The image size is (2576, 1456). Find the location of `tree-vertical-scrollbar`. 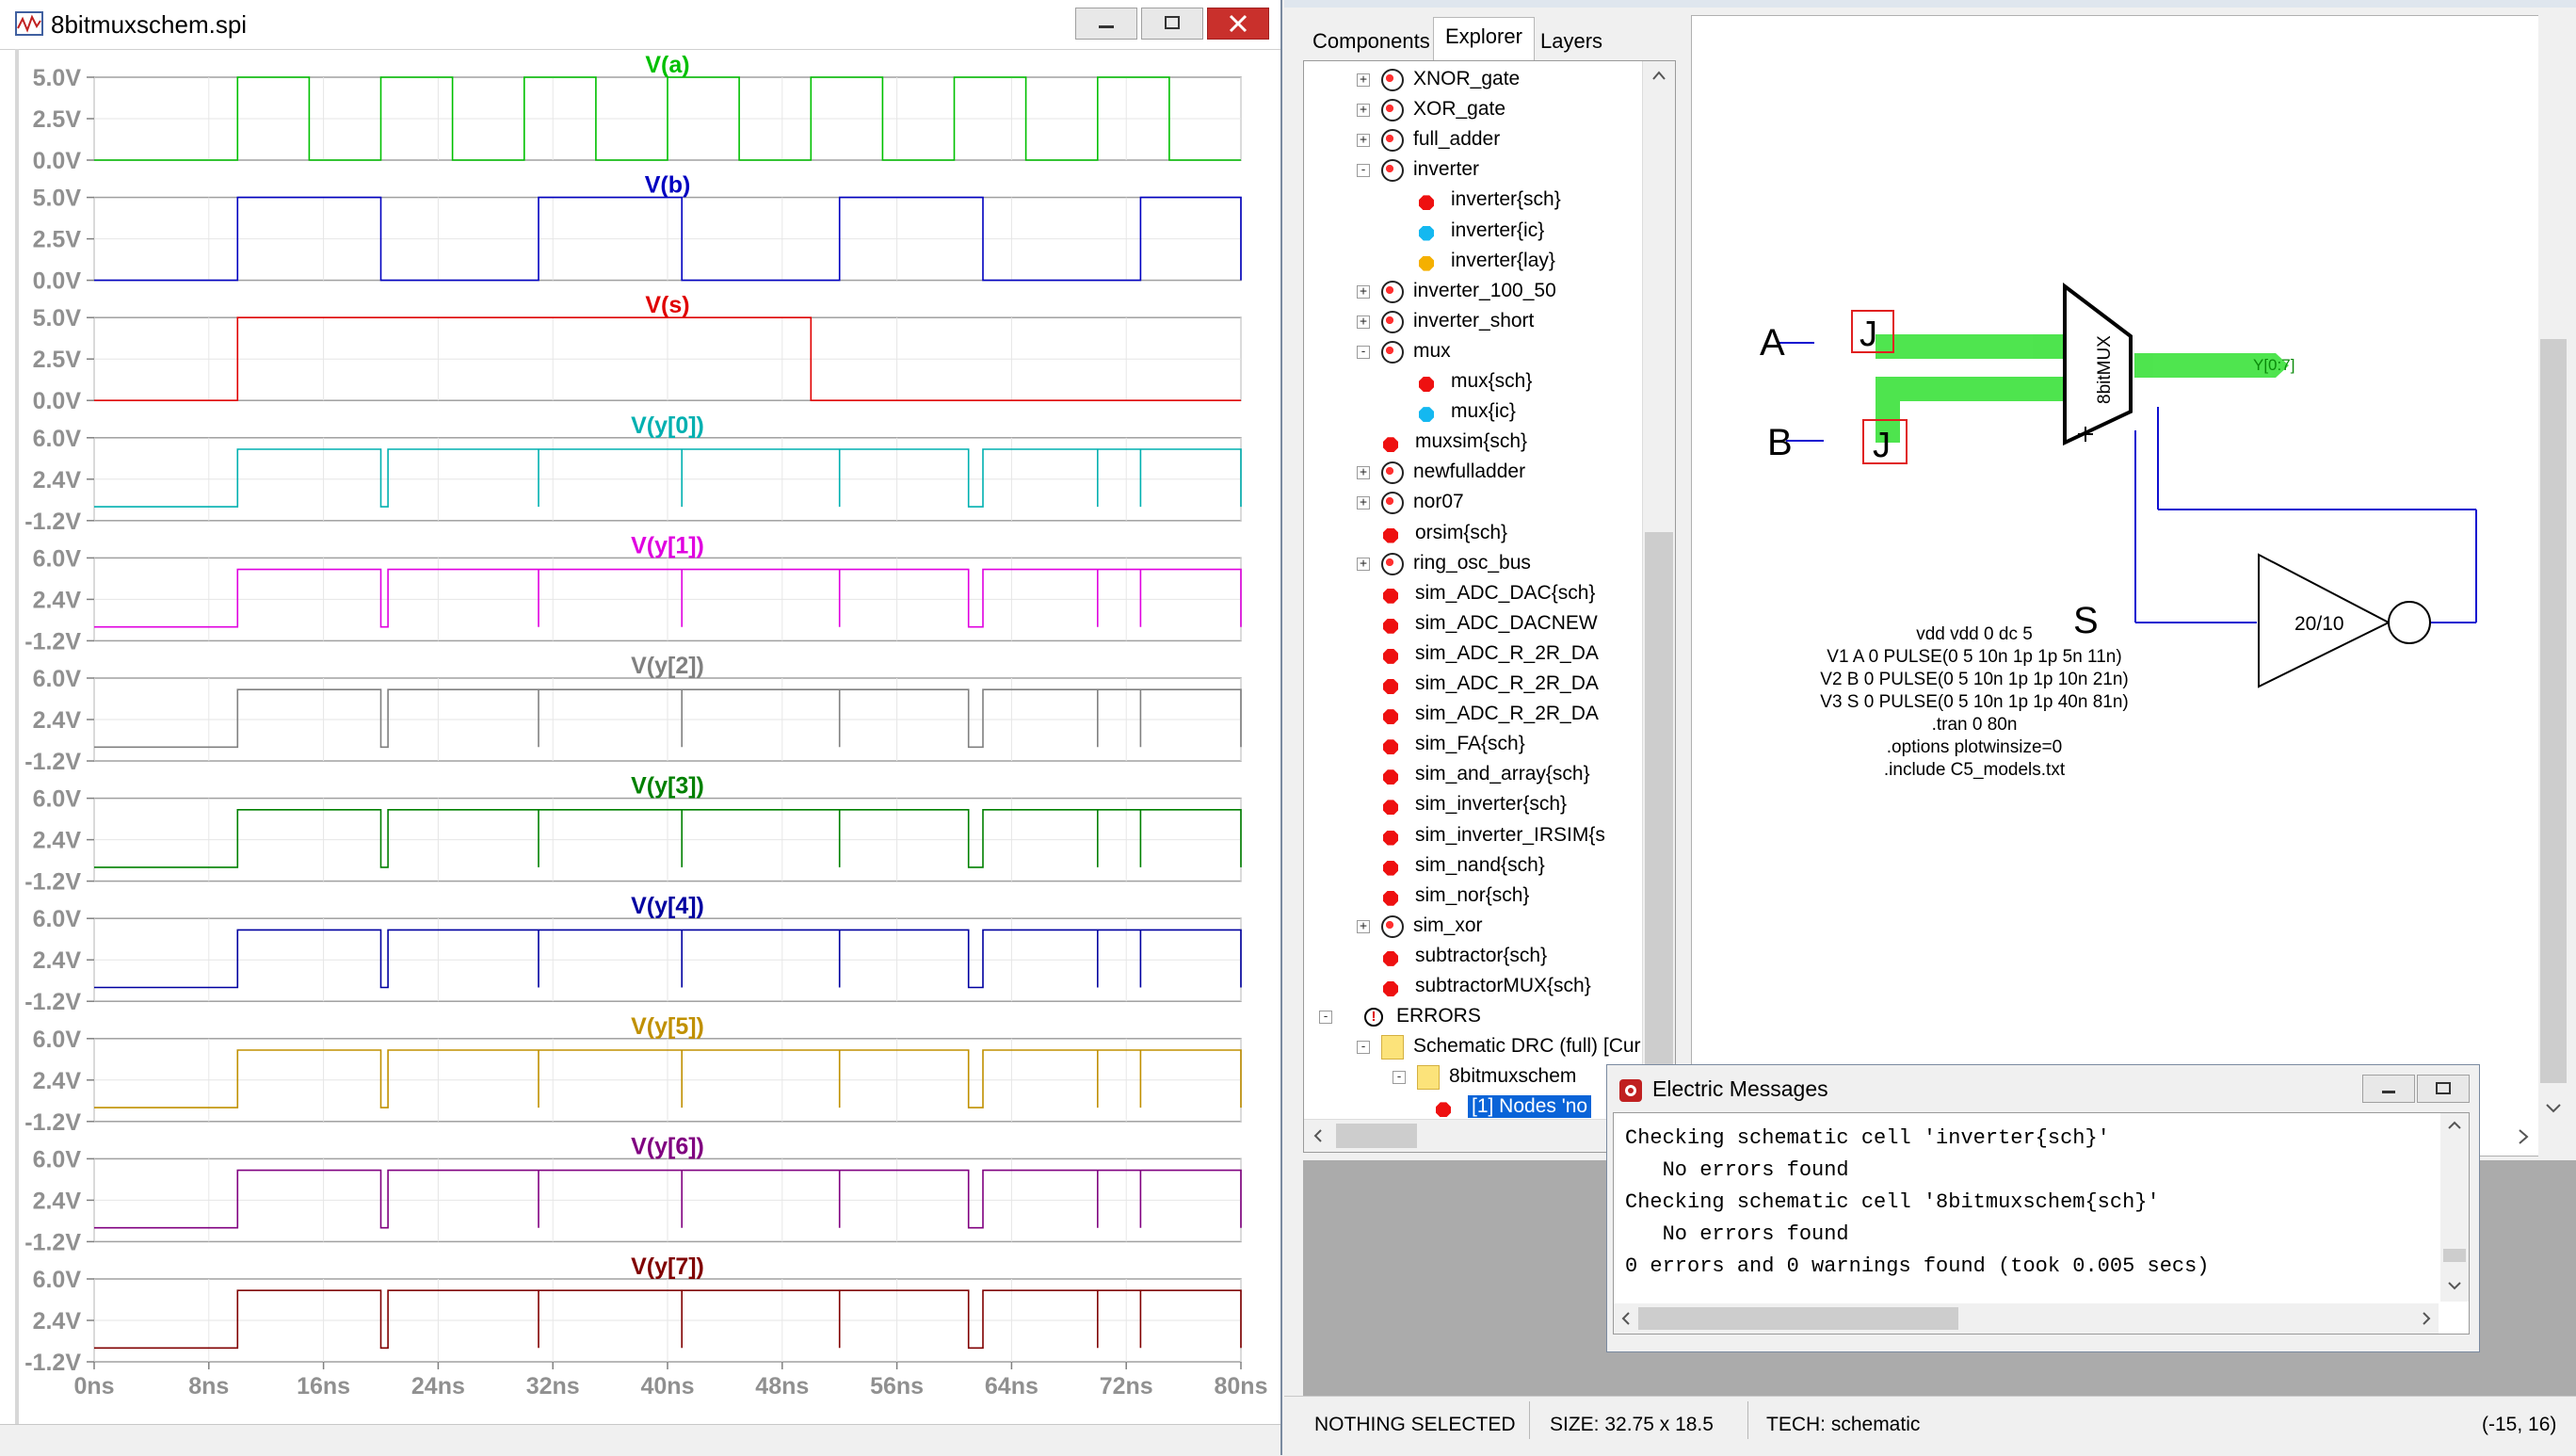

tree-vertical-scrollbar is located at coordinates (1658, 591).